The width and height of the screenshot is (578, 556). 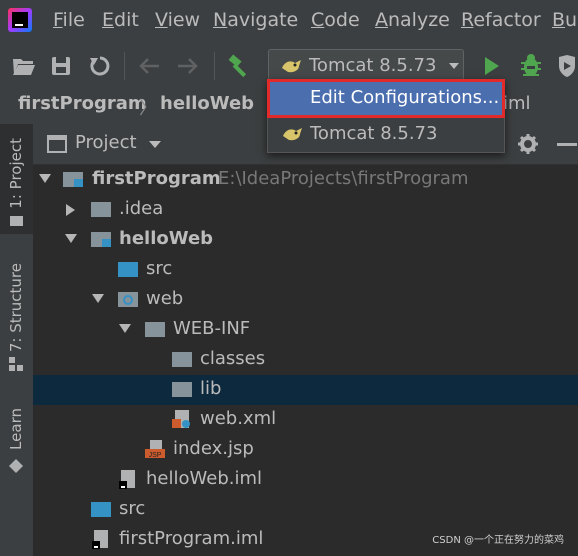 What do you see at coordinates (501, 20) in the screenshot?
I see `menu-refactor: Refactor` at bounding box center [501, 20].